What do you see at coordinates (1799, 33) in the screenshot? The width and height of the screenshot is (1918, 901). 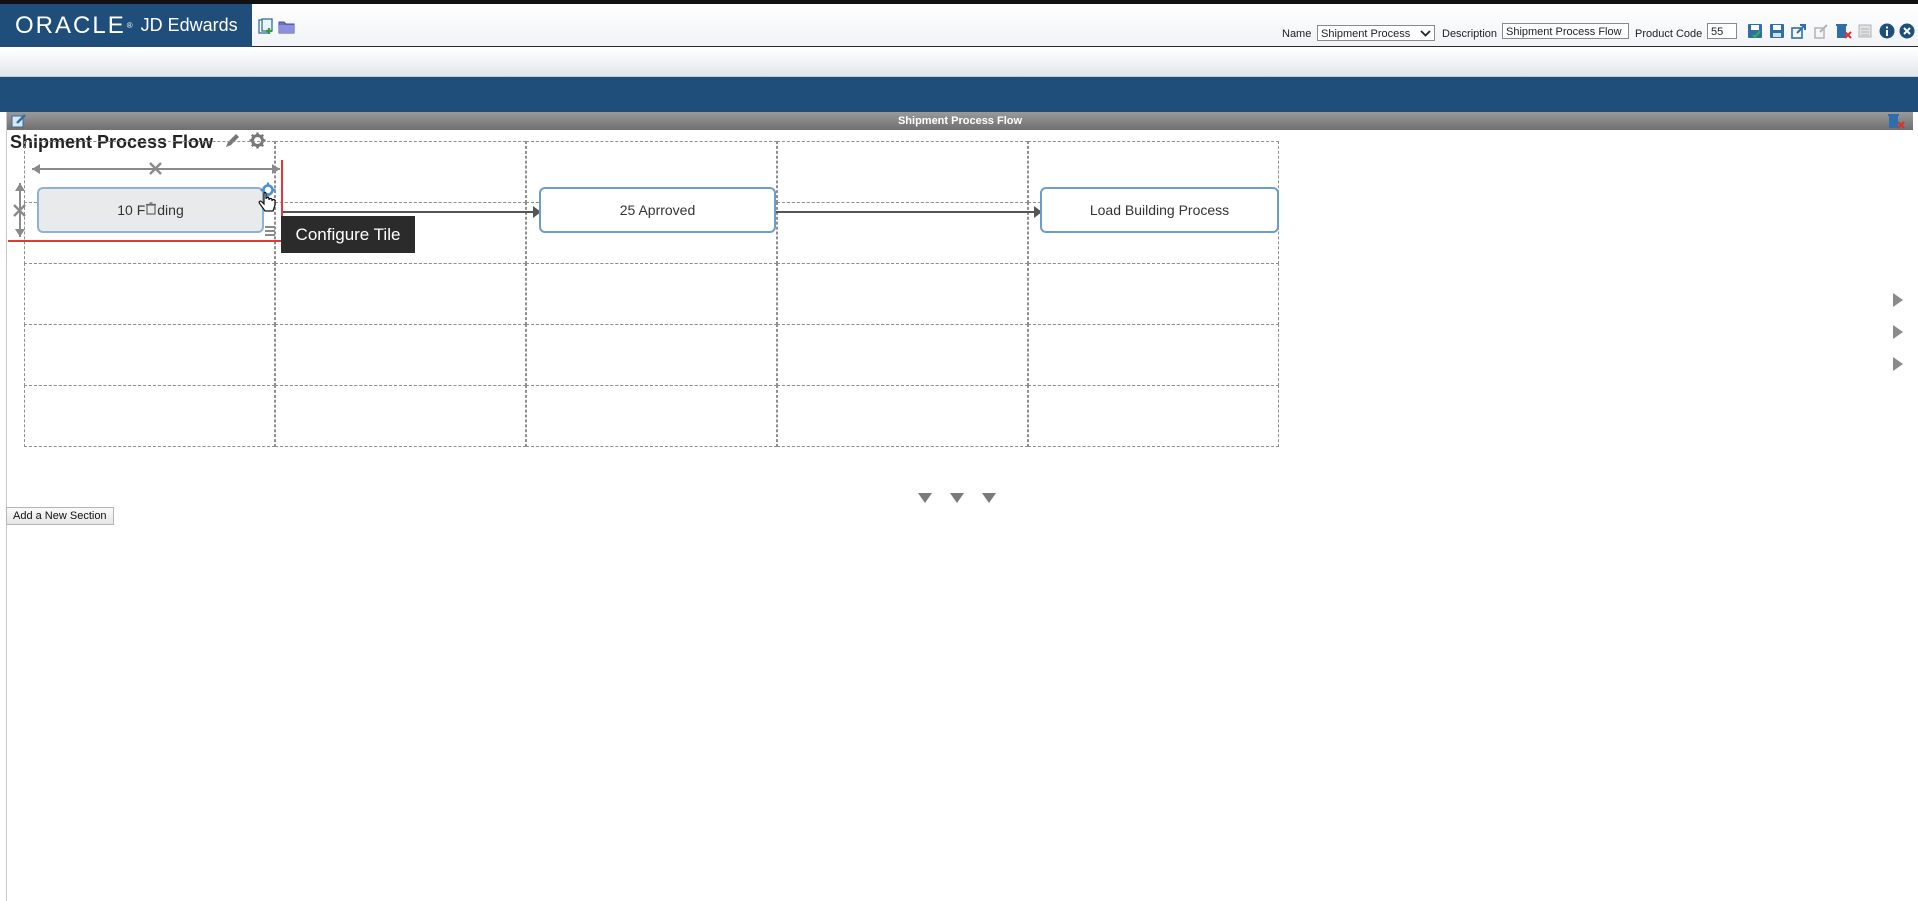 I see `share-icon` at bounding box center [1799, 33].